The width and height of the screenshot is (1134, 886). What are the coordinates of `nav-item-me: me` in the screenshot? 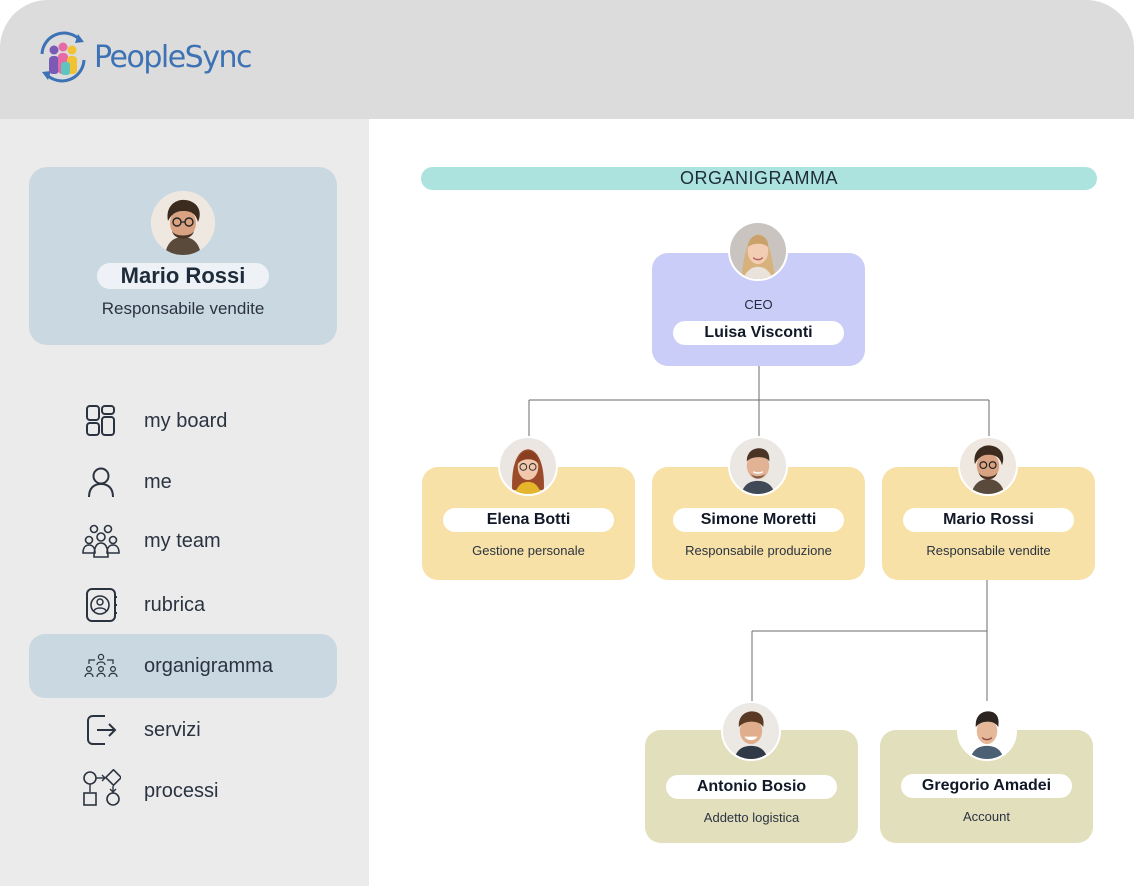 It's located at (183, 482).